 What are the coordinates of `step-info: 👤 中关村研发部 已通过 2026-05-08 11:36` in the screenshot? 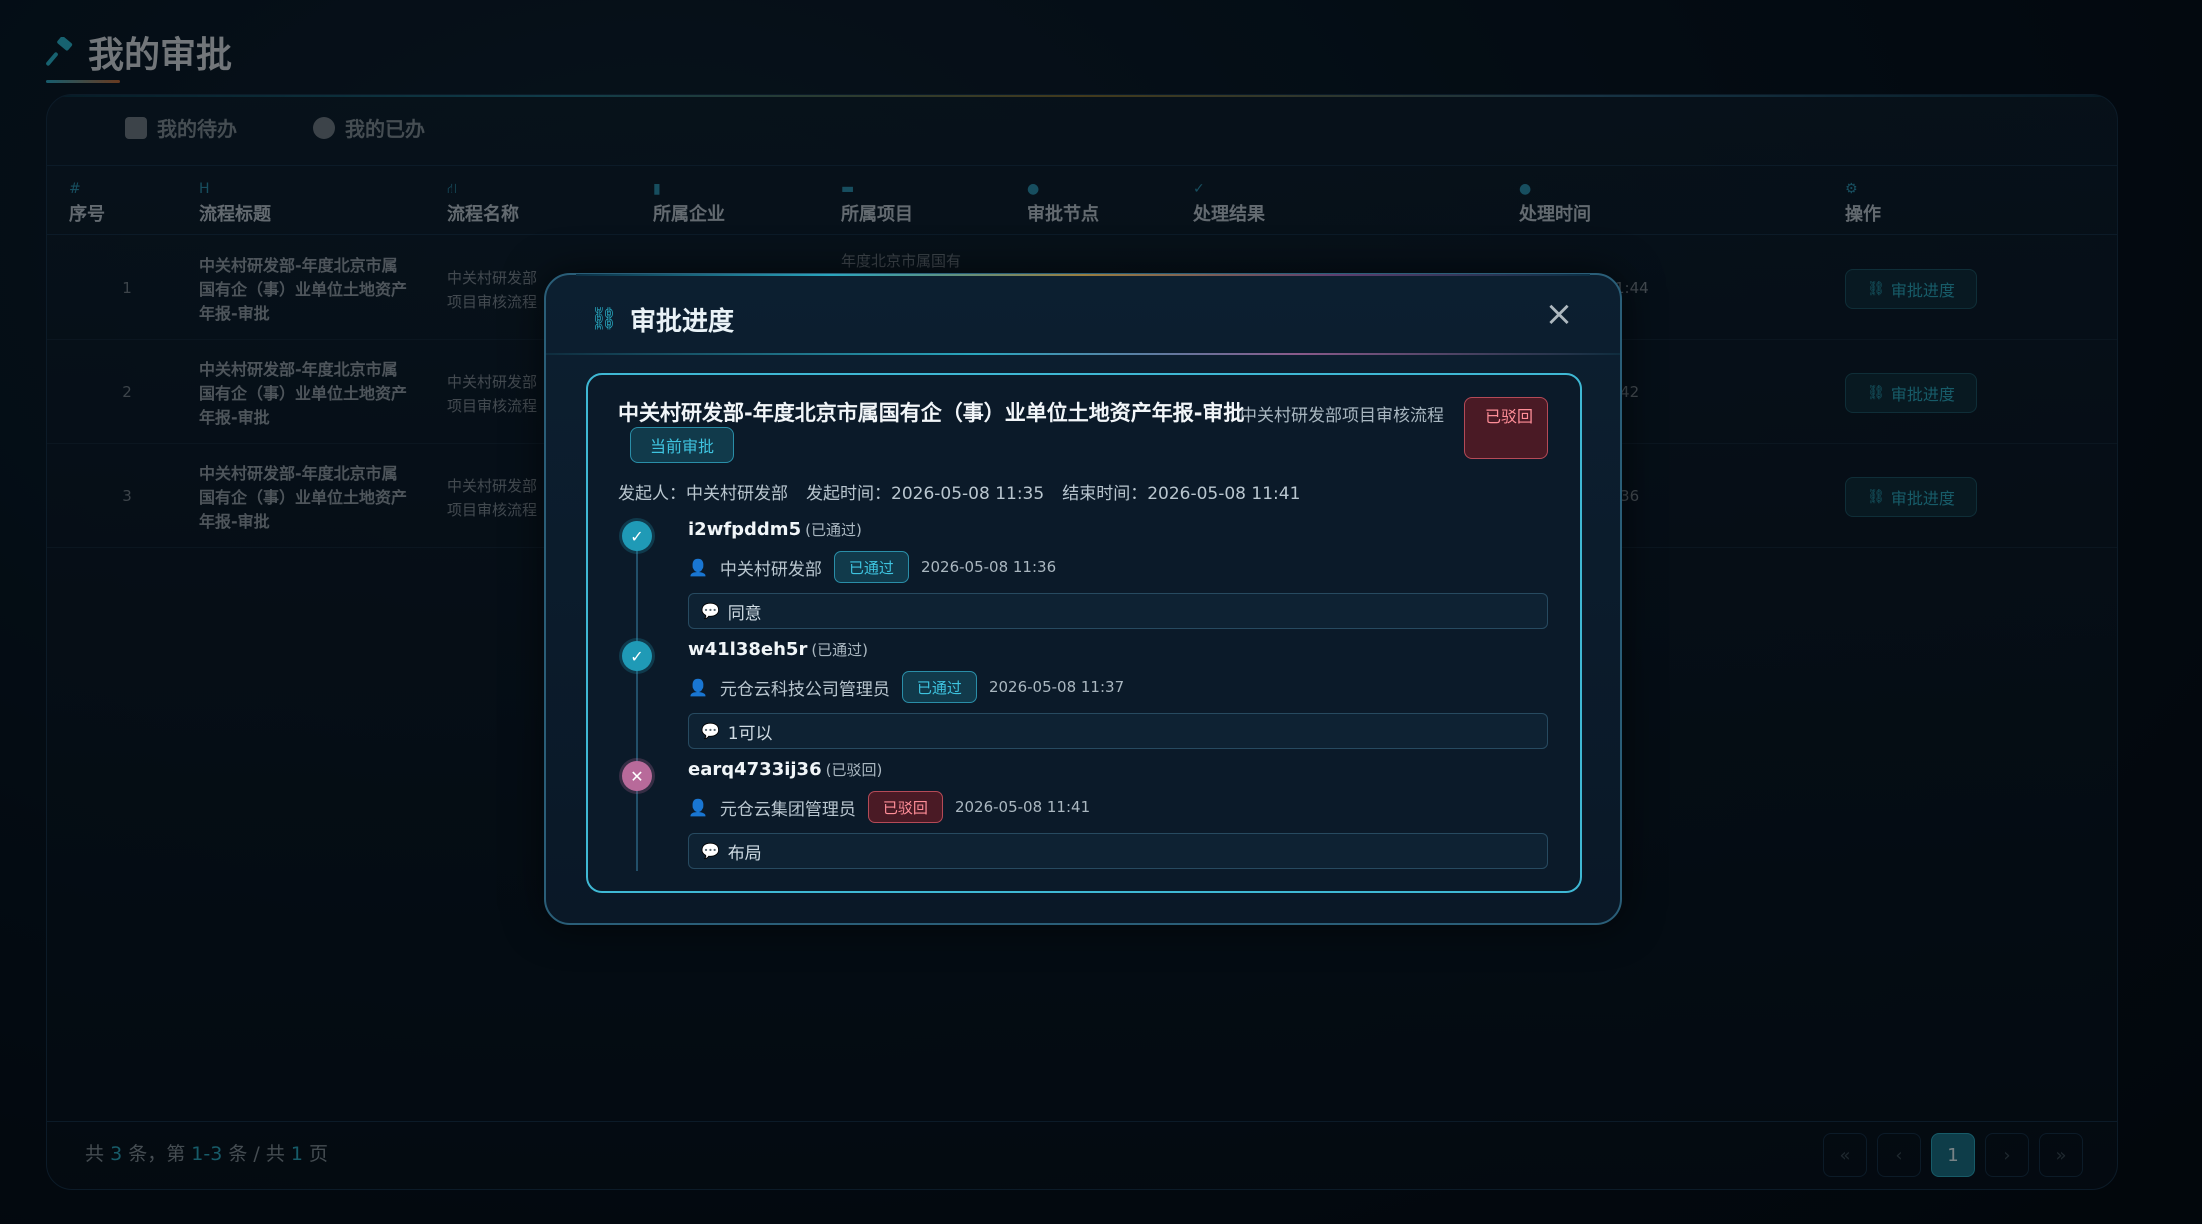 It's located at (872, 567).